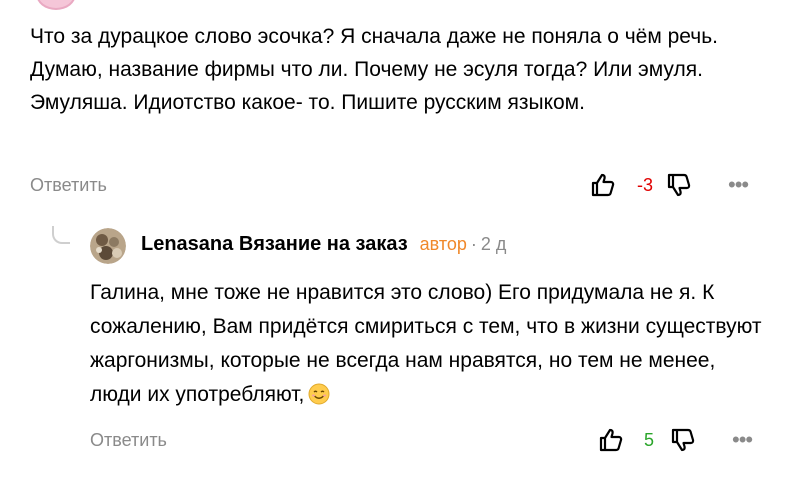 The width and height of the screenshot is (797, 479). I want to click on reply-button: Ответить, so click(68, 185).